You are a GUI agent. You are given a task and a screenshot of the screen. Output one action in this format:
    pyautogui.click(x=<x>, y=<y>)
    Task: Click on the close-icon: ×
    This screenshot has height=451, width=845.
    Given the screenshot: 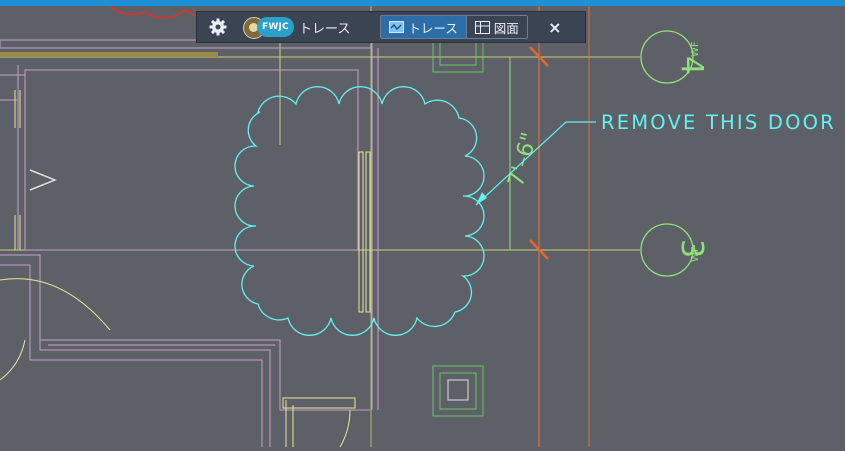 What is the action you would take?
    pyautogui.click(x=555, y=27)
    